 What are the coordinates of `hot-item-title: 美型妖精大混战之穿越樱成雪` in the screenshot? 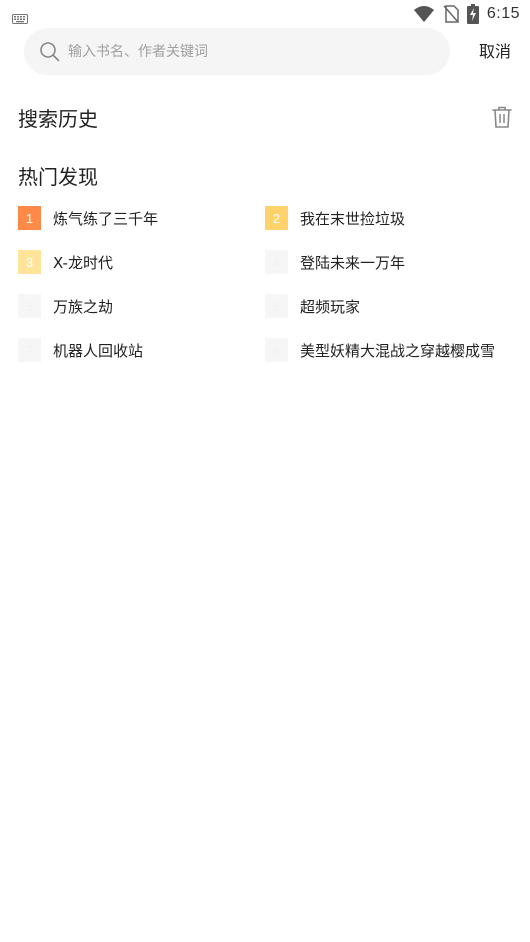 It's located at (398, 350).